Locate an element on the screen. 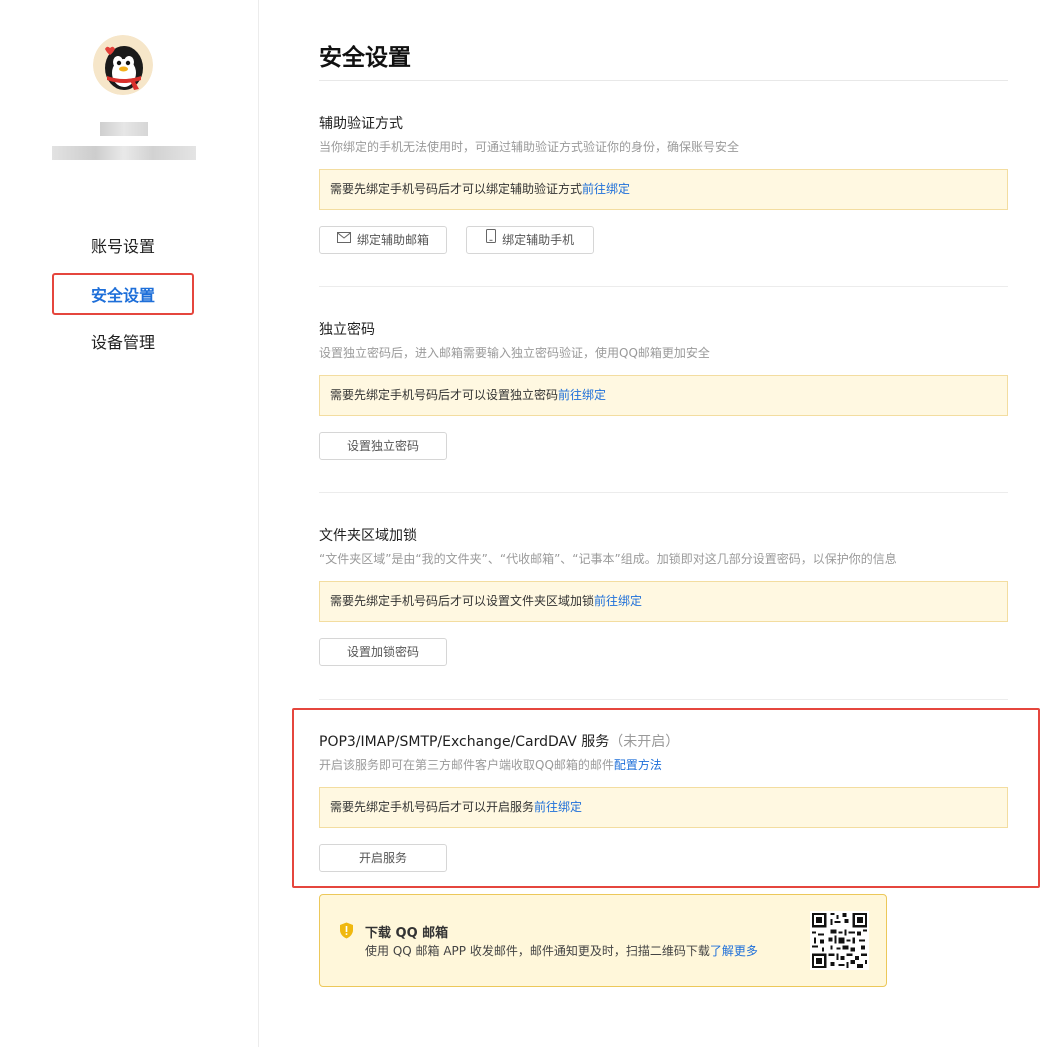 Image resolution: width=1063 pixels, height=1047 pixels. download-desc-text: 使用 QQ 邮箱 APP 收发邮件，邮件通知更及时，扫描二维码下载 is located at coordinates (537, 951).